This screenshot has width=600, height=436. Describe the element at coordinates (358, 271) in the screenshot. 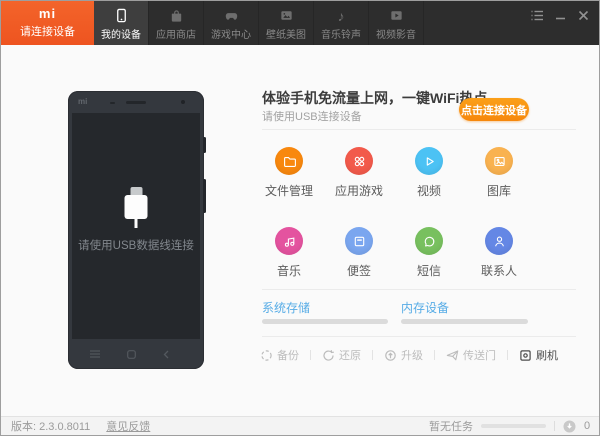

I see `app-label: 便签` at that location.